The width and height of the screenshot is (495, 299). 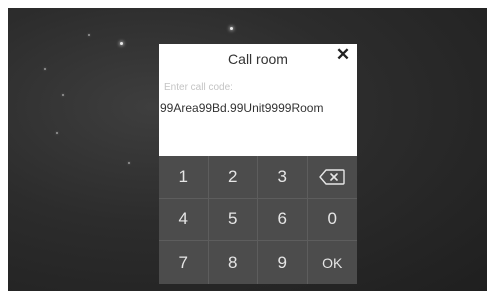 What do you see at coordinates (343, 55) in the screenshot?
I see `close-icon: ✕` at bounding box center [343, 55].